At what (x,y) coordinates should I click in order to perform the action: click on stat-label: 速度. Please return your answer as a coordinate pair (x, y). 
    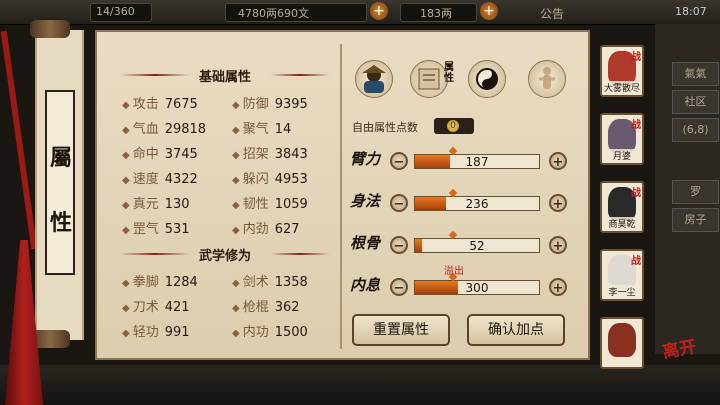
    Looking at the image, I should click on (145, 179).